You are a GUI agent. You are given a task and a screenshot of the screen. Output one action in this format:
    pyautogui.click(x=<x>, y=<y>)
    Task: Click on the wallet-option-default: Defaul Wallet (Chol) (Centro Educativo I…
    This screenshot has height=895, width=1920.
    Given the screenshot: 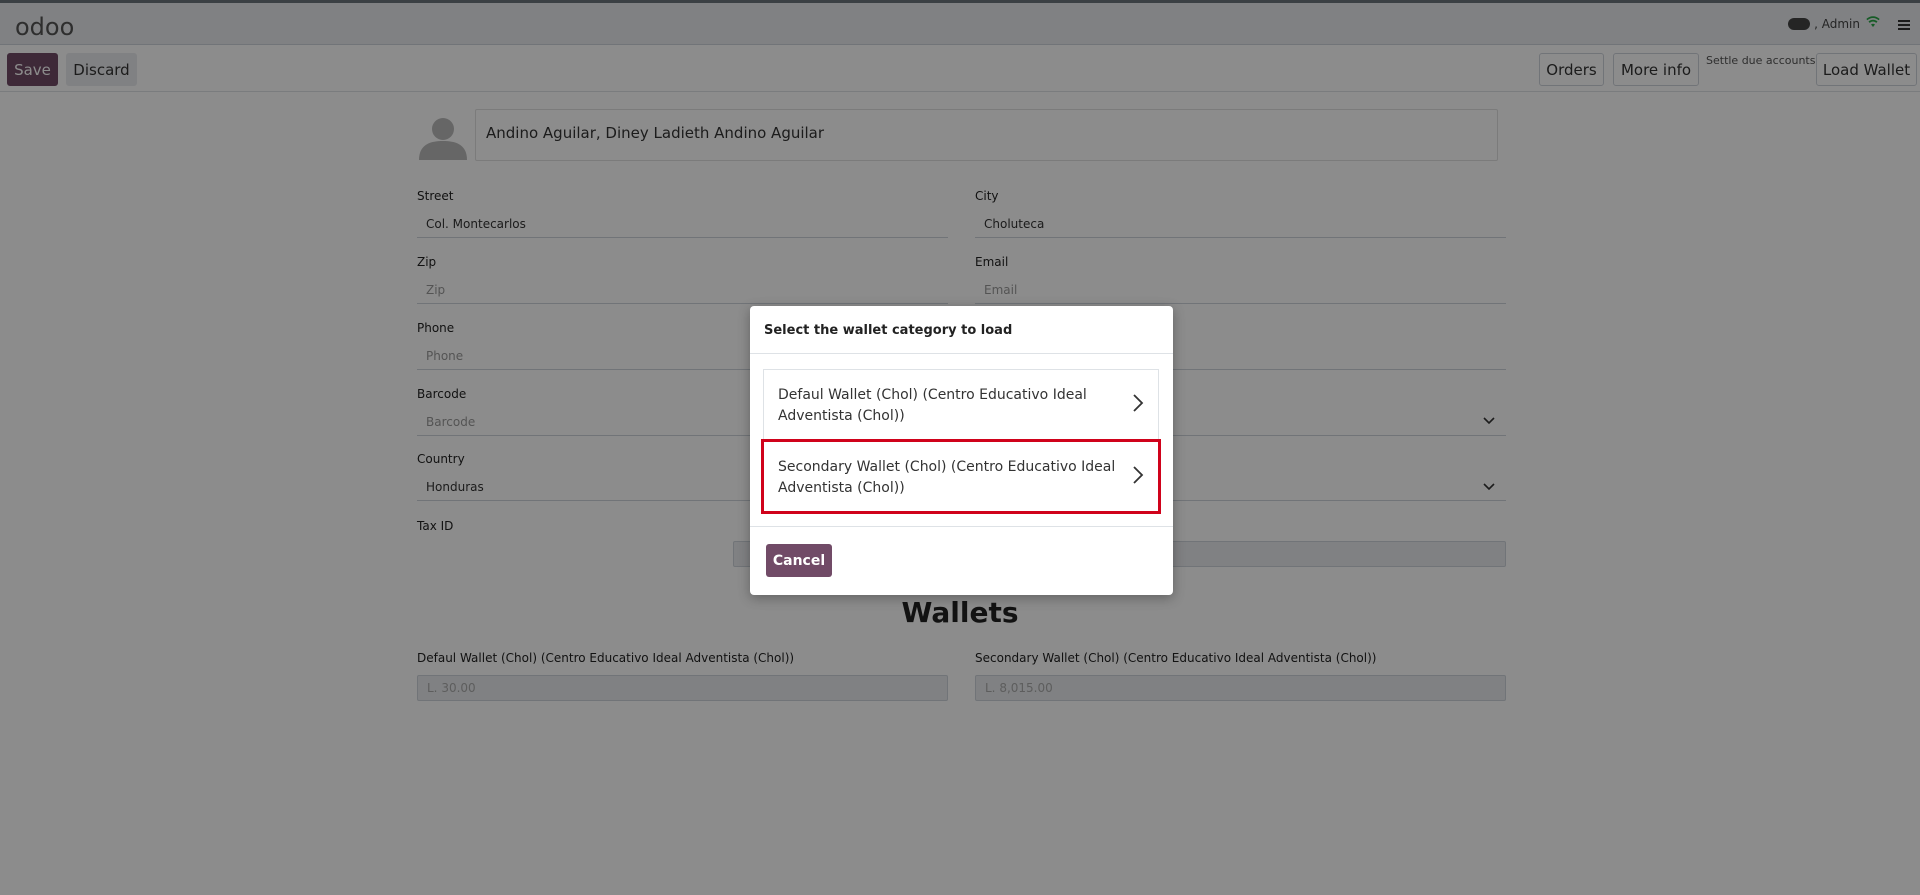 What is the action you would take?
    pyautogui.click(x=961, y=404)
    